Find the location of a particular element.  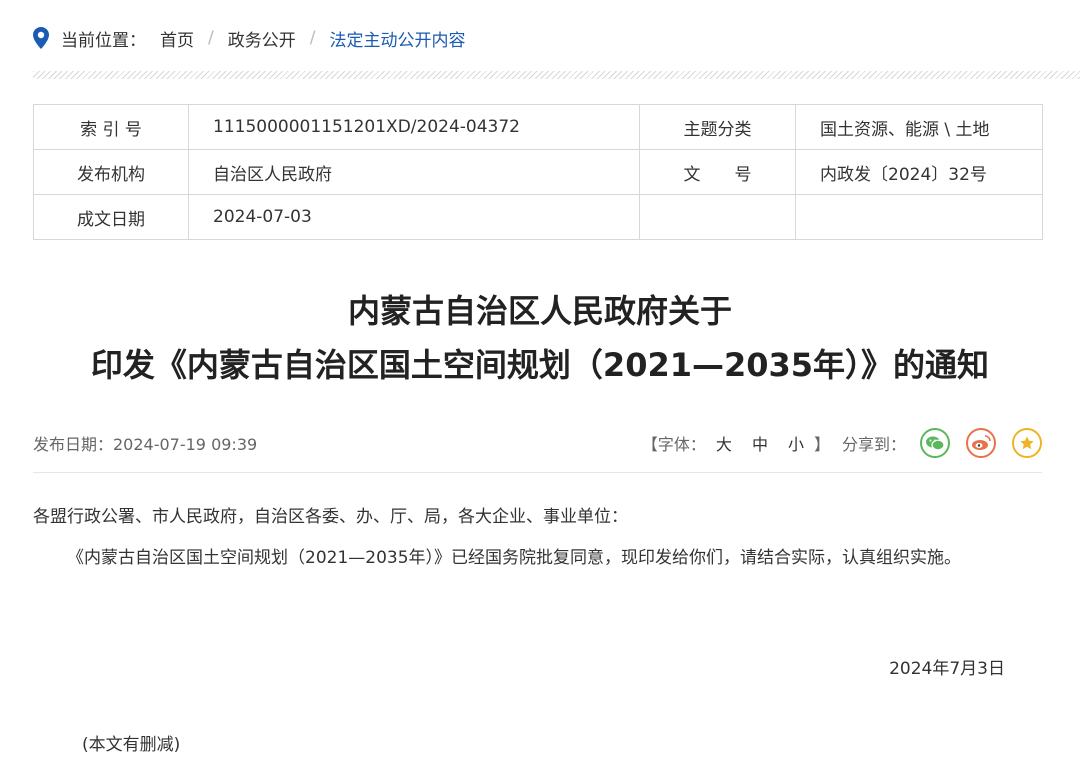

weibo-icon is located at coordinates (981, 443).